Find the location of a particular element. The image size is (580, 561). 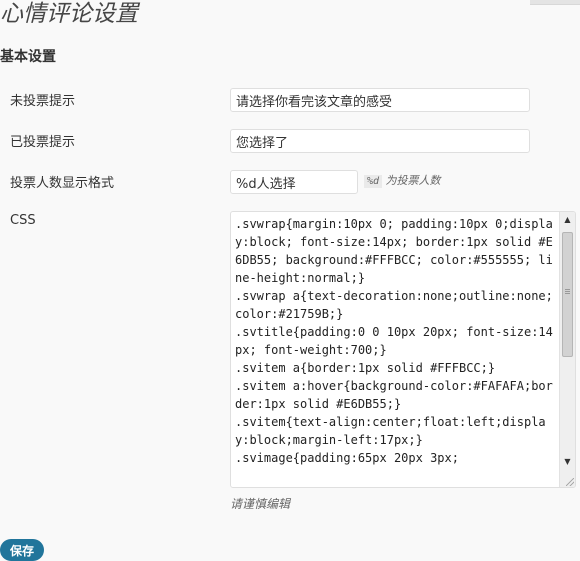

vote-count-format-hint: %d 为投票人数 is located at coordinates (402, 180).